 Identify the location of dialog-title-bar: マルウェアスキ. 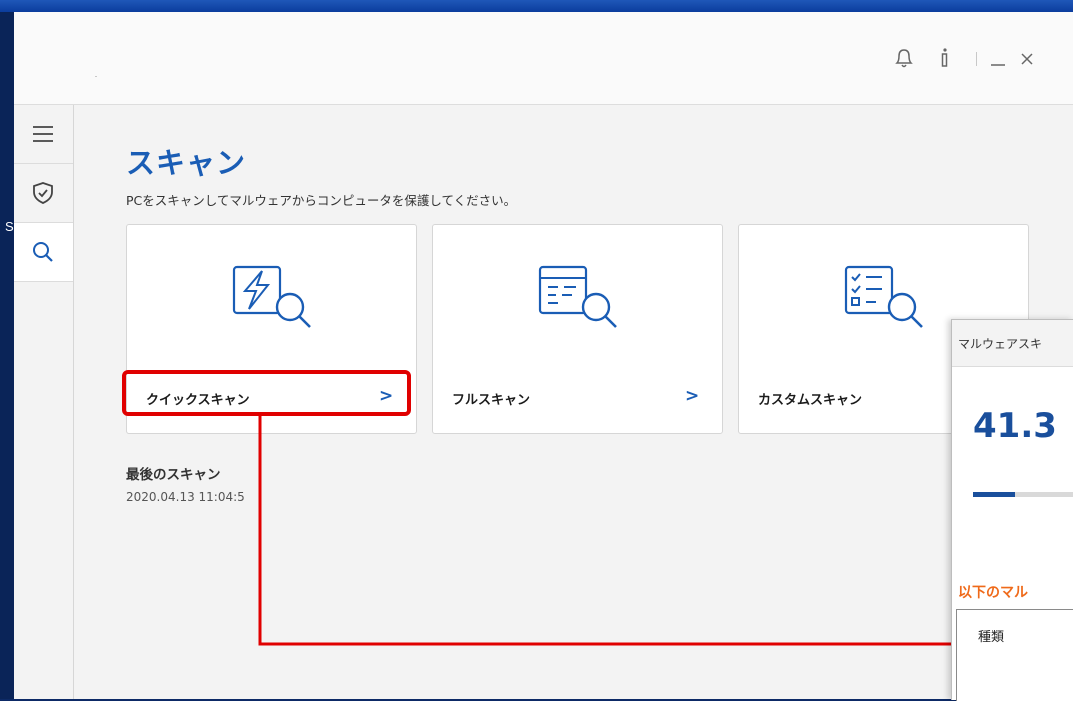
(1012, 343).